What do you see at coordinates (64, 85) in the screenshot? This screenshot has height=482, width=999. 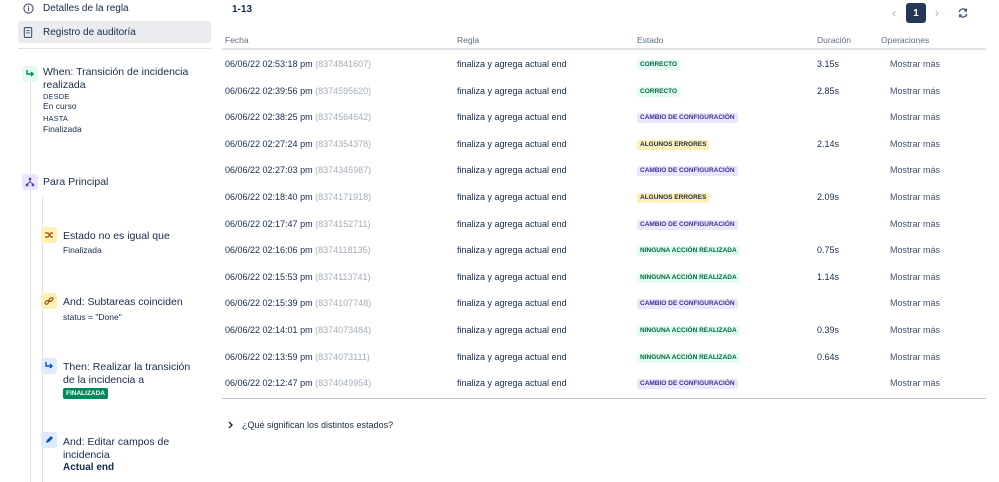 I see `trigger-title-line2: realizada` at bounding box center [64, 85].